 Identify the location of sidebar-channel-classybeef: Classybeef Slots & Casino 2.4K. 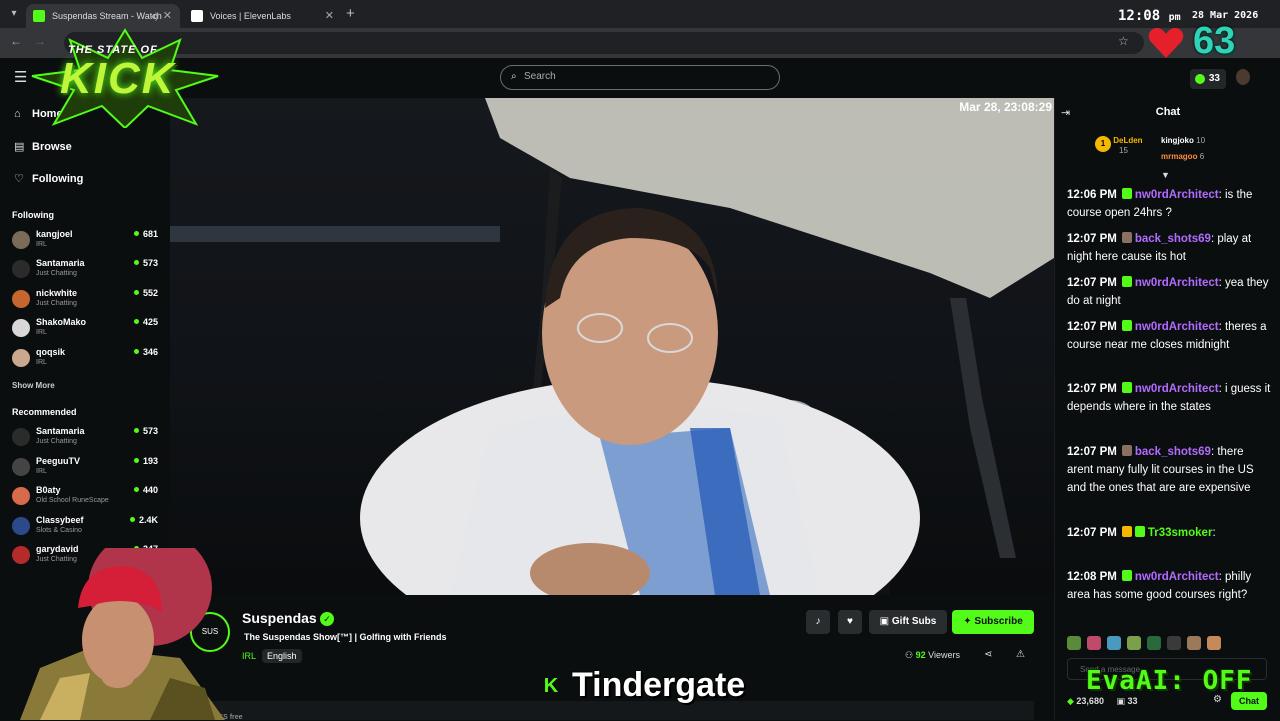
(87, 527).